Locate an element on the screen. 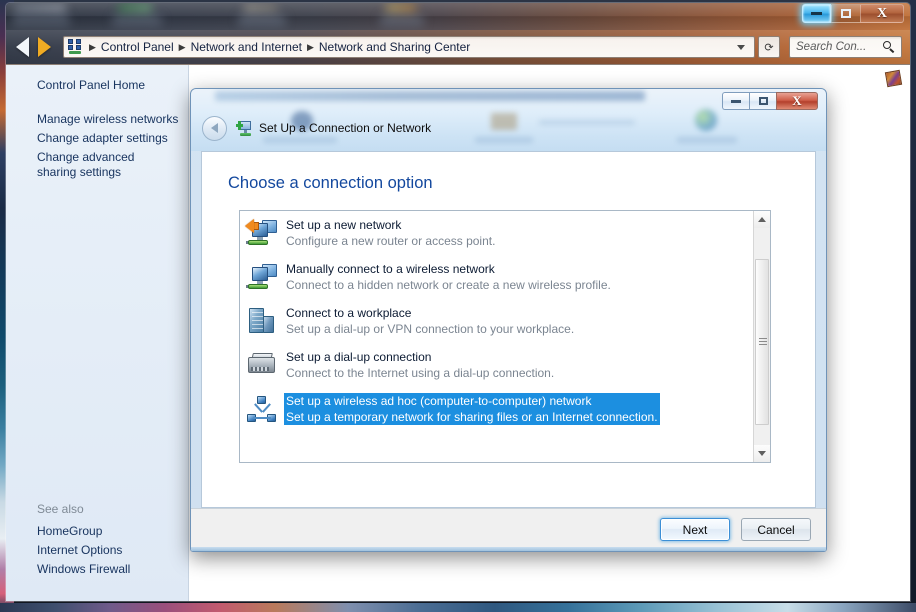 The height and width of the screenshot is (612, 916). dialog-footer: Next Cancel is located at coordinates (508, 529).